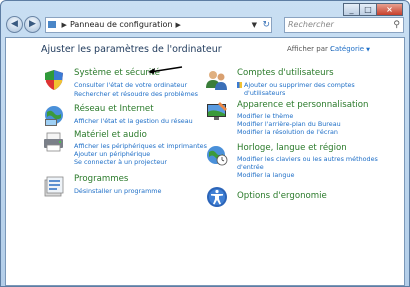  I want to click on category-title: Réseau et Internet, so click(114, 109).